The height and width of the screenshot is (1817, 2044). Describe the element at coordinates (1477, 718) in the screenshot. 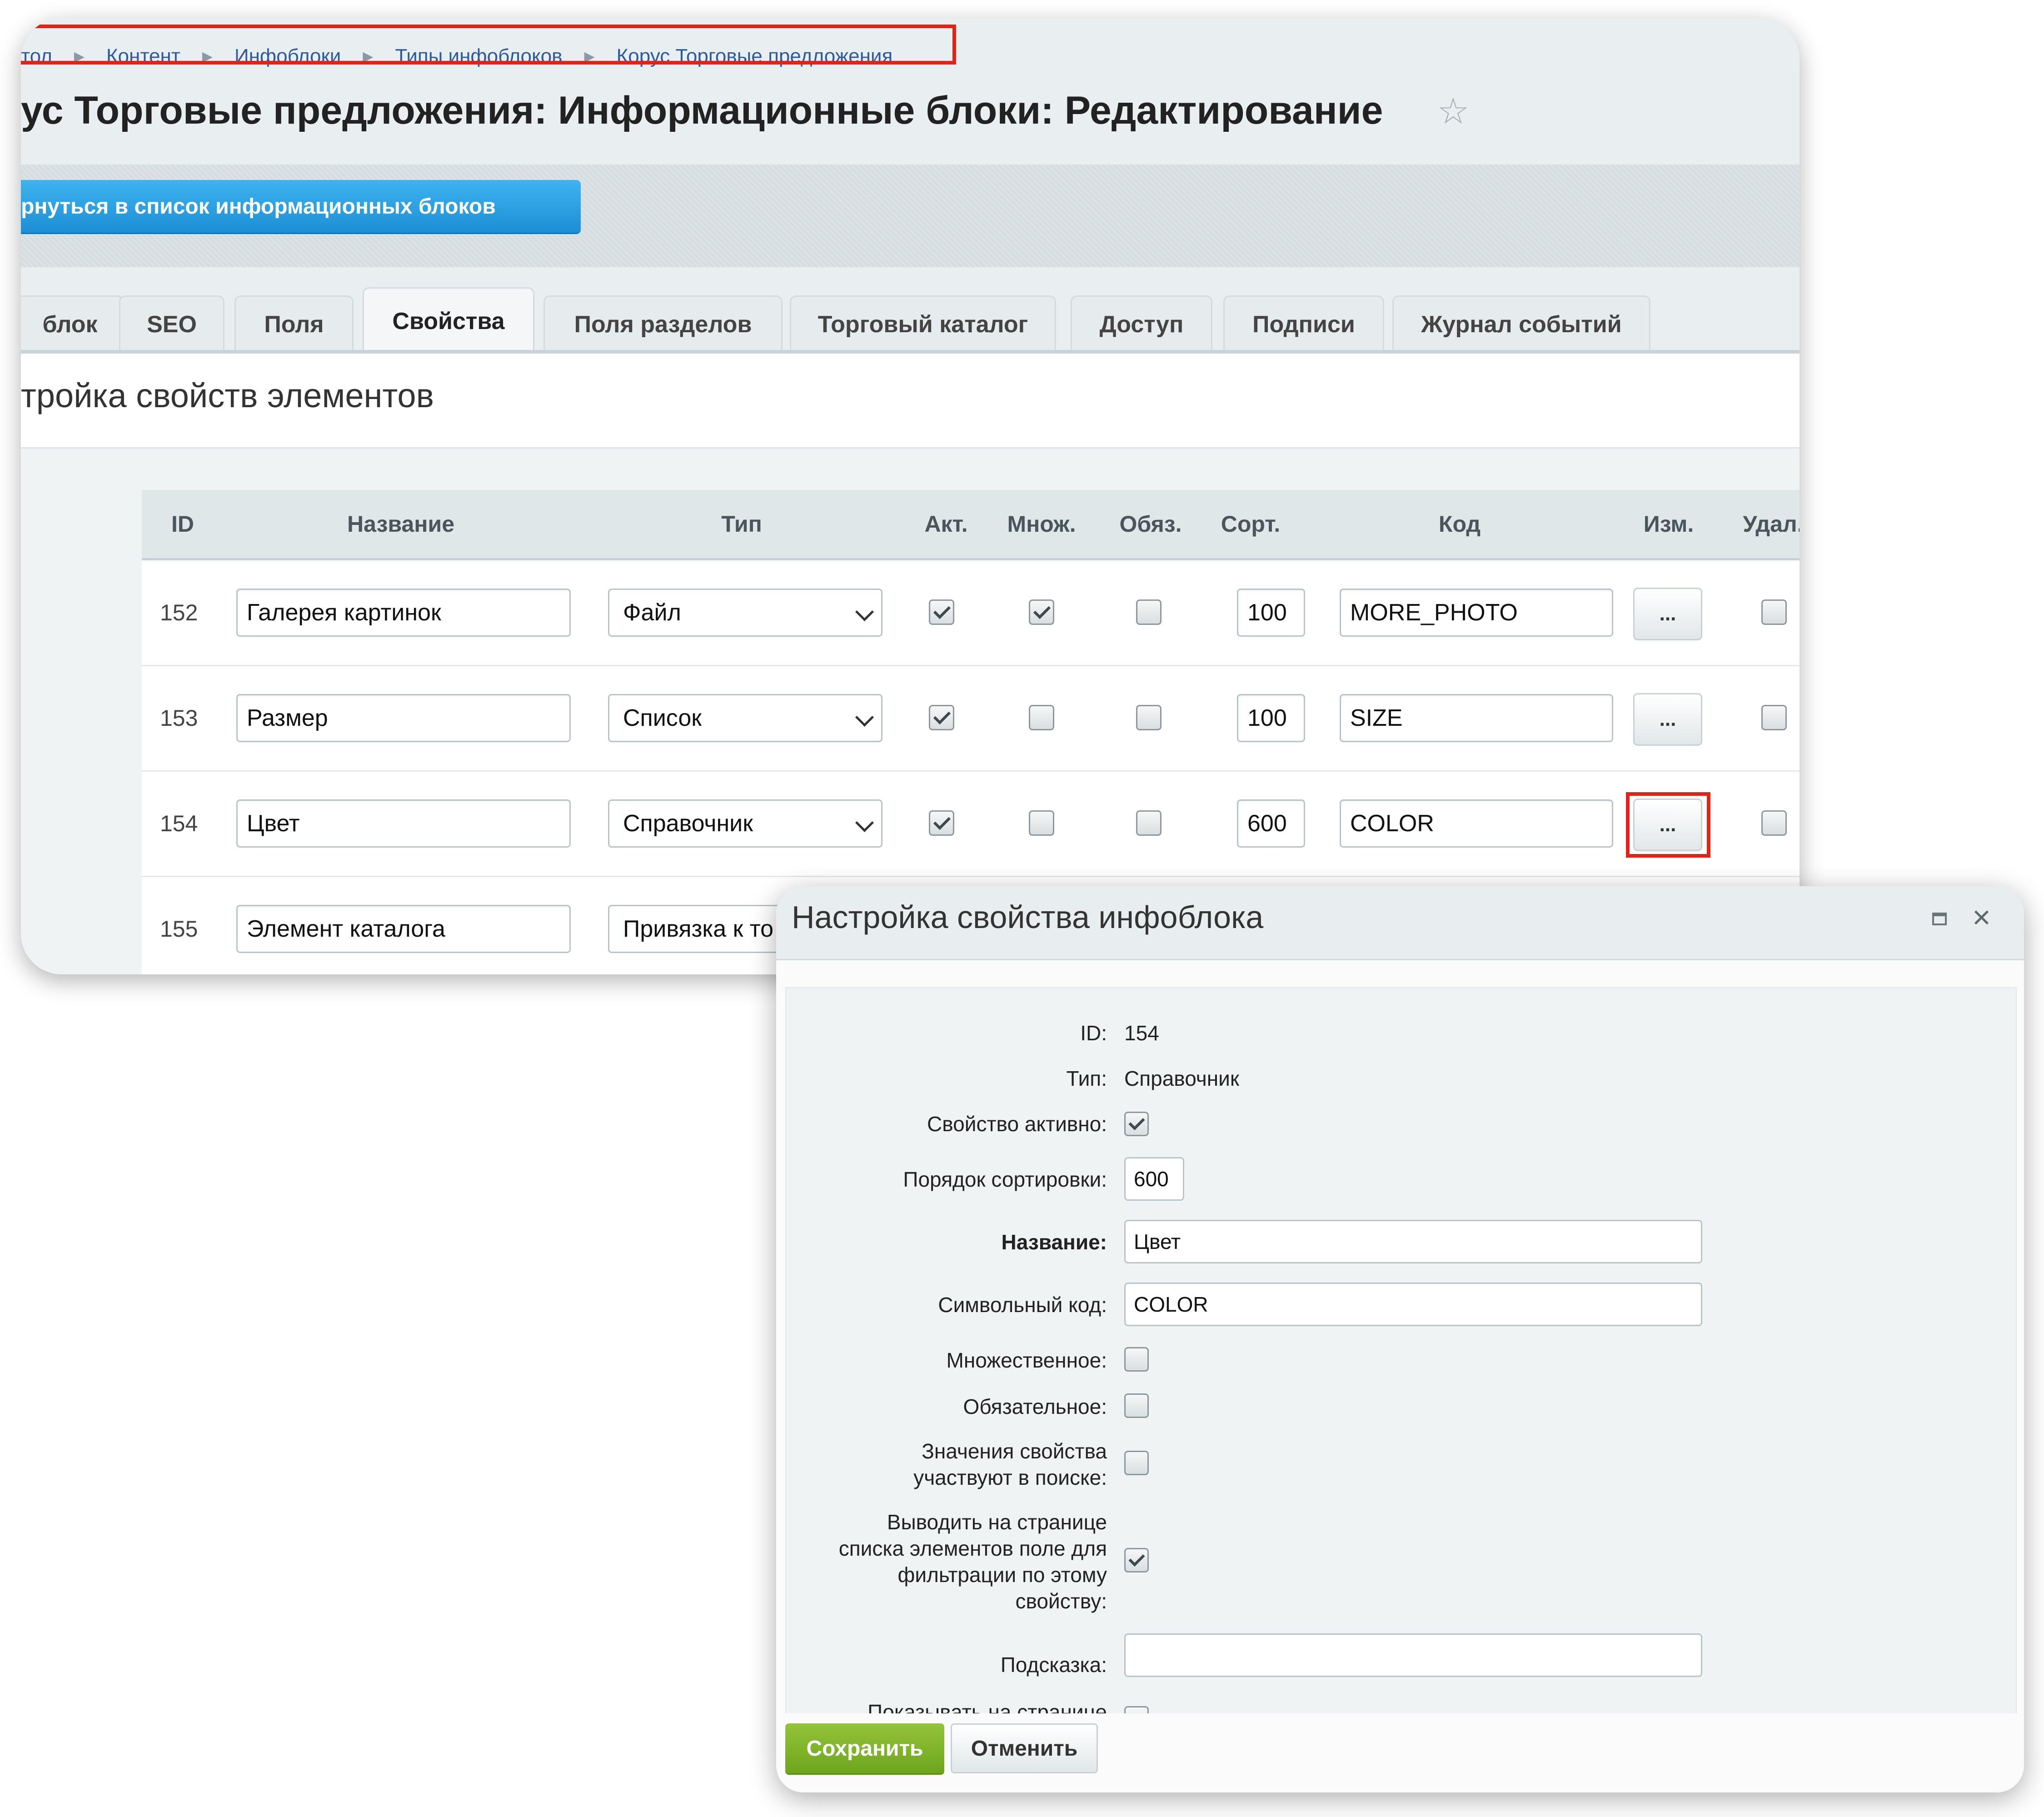

I see `code-input: SIZE` at that location.